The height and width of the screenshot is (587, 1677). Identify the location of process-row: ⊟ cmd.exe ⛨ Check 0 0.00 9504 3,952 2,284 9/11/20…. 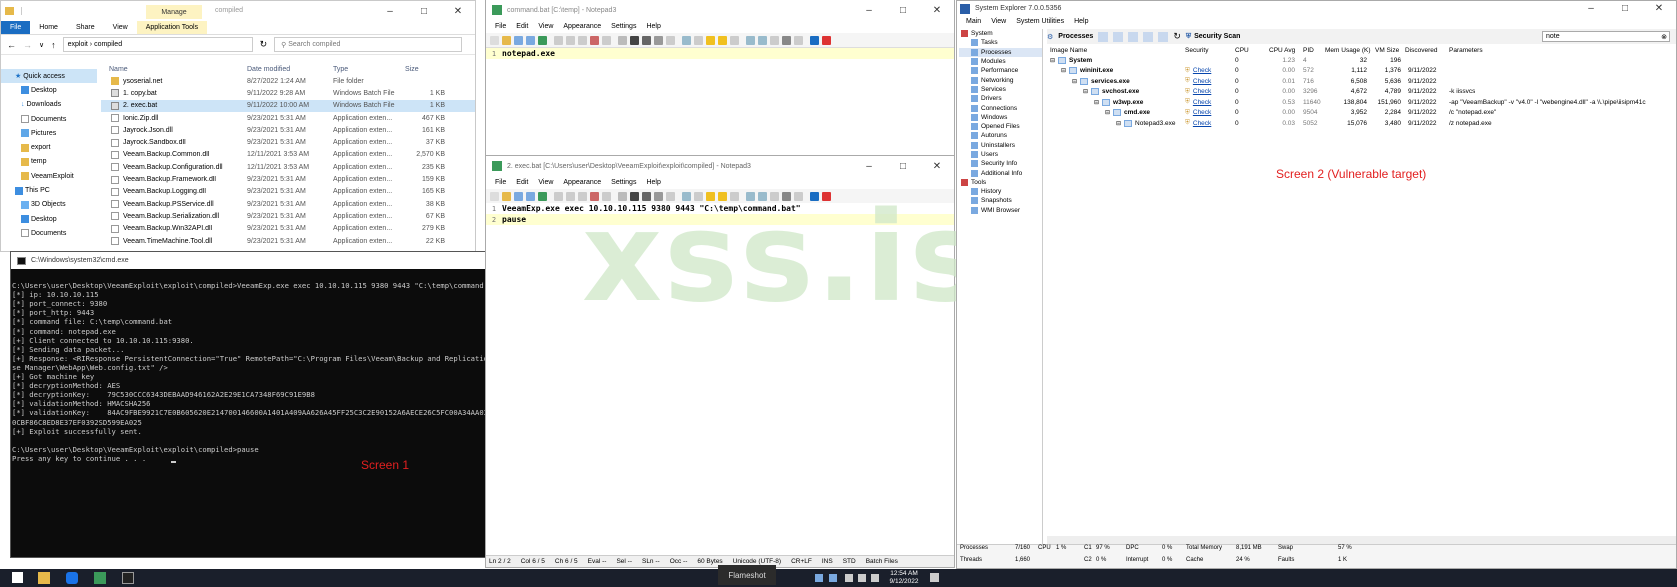
(1361, 113).